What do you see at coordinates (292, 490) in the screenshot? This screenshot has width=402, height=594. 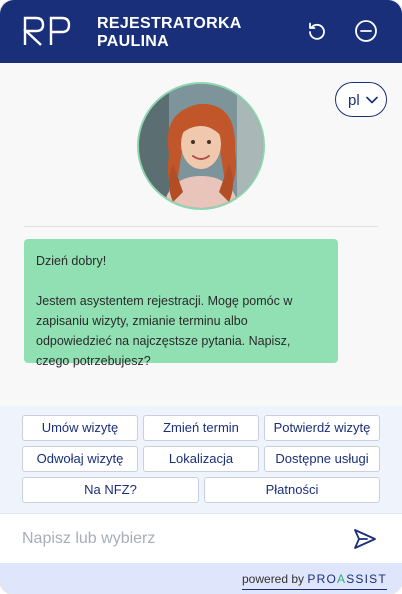 I see `quick-reply-payments: Płatności` at bounding box center [292, 490].